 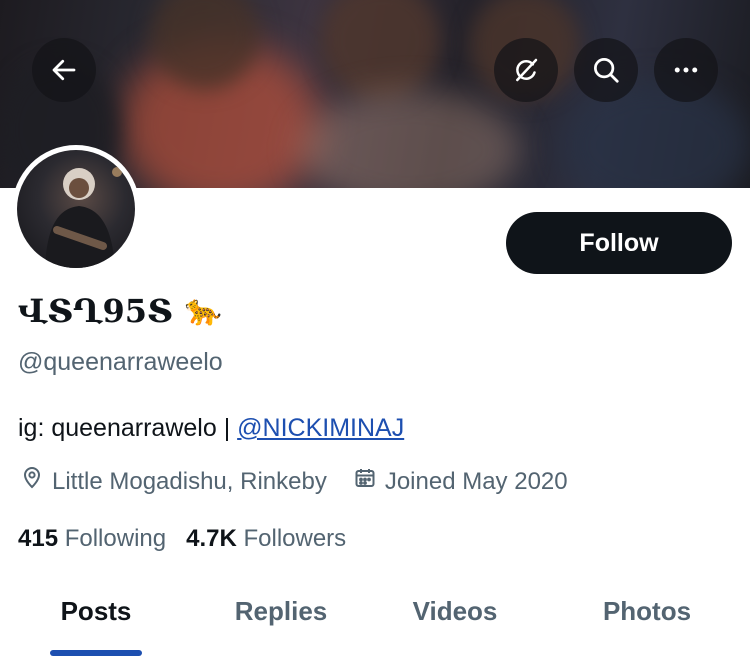 What do you see at coordinates (95, 311) in the screenshot?
I see `display-name: ՎՏՂ95Տ` at bounding box center [95, 311].